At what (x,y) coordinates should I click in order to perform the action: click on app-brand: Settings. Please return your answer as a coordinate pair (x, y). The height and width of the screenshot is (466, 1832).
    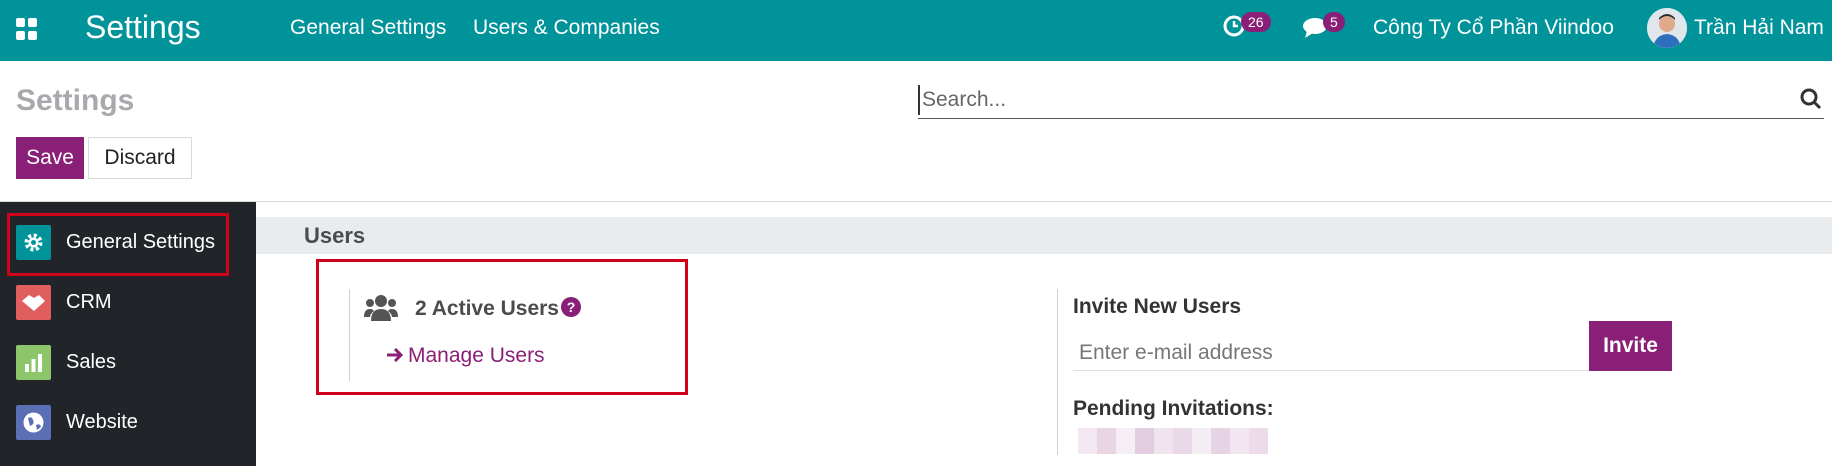
    Looking at the image, I should click on (143, 27).